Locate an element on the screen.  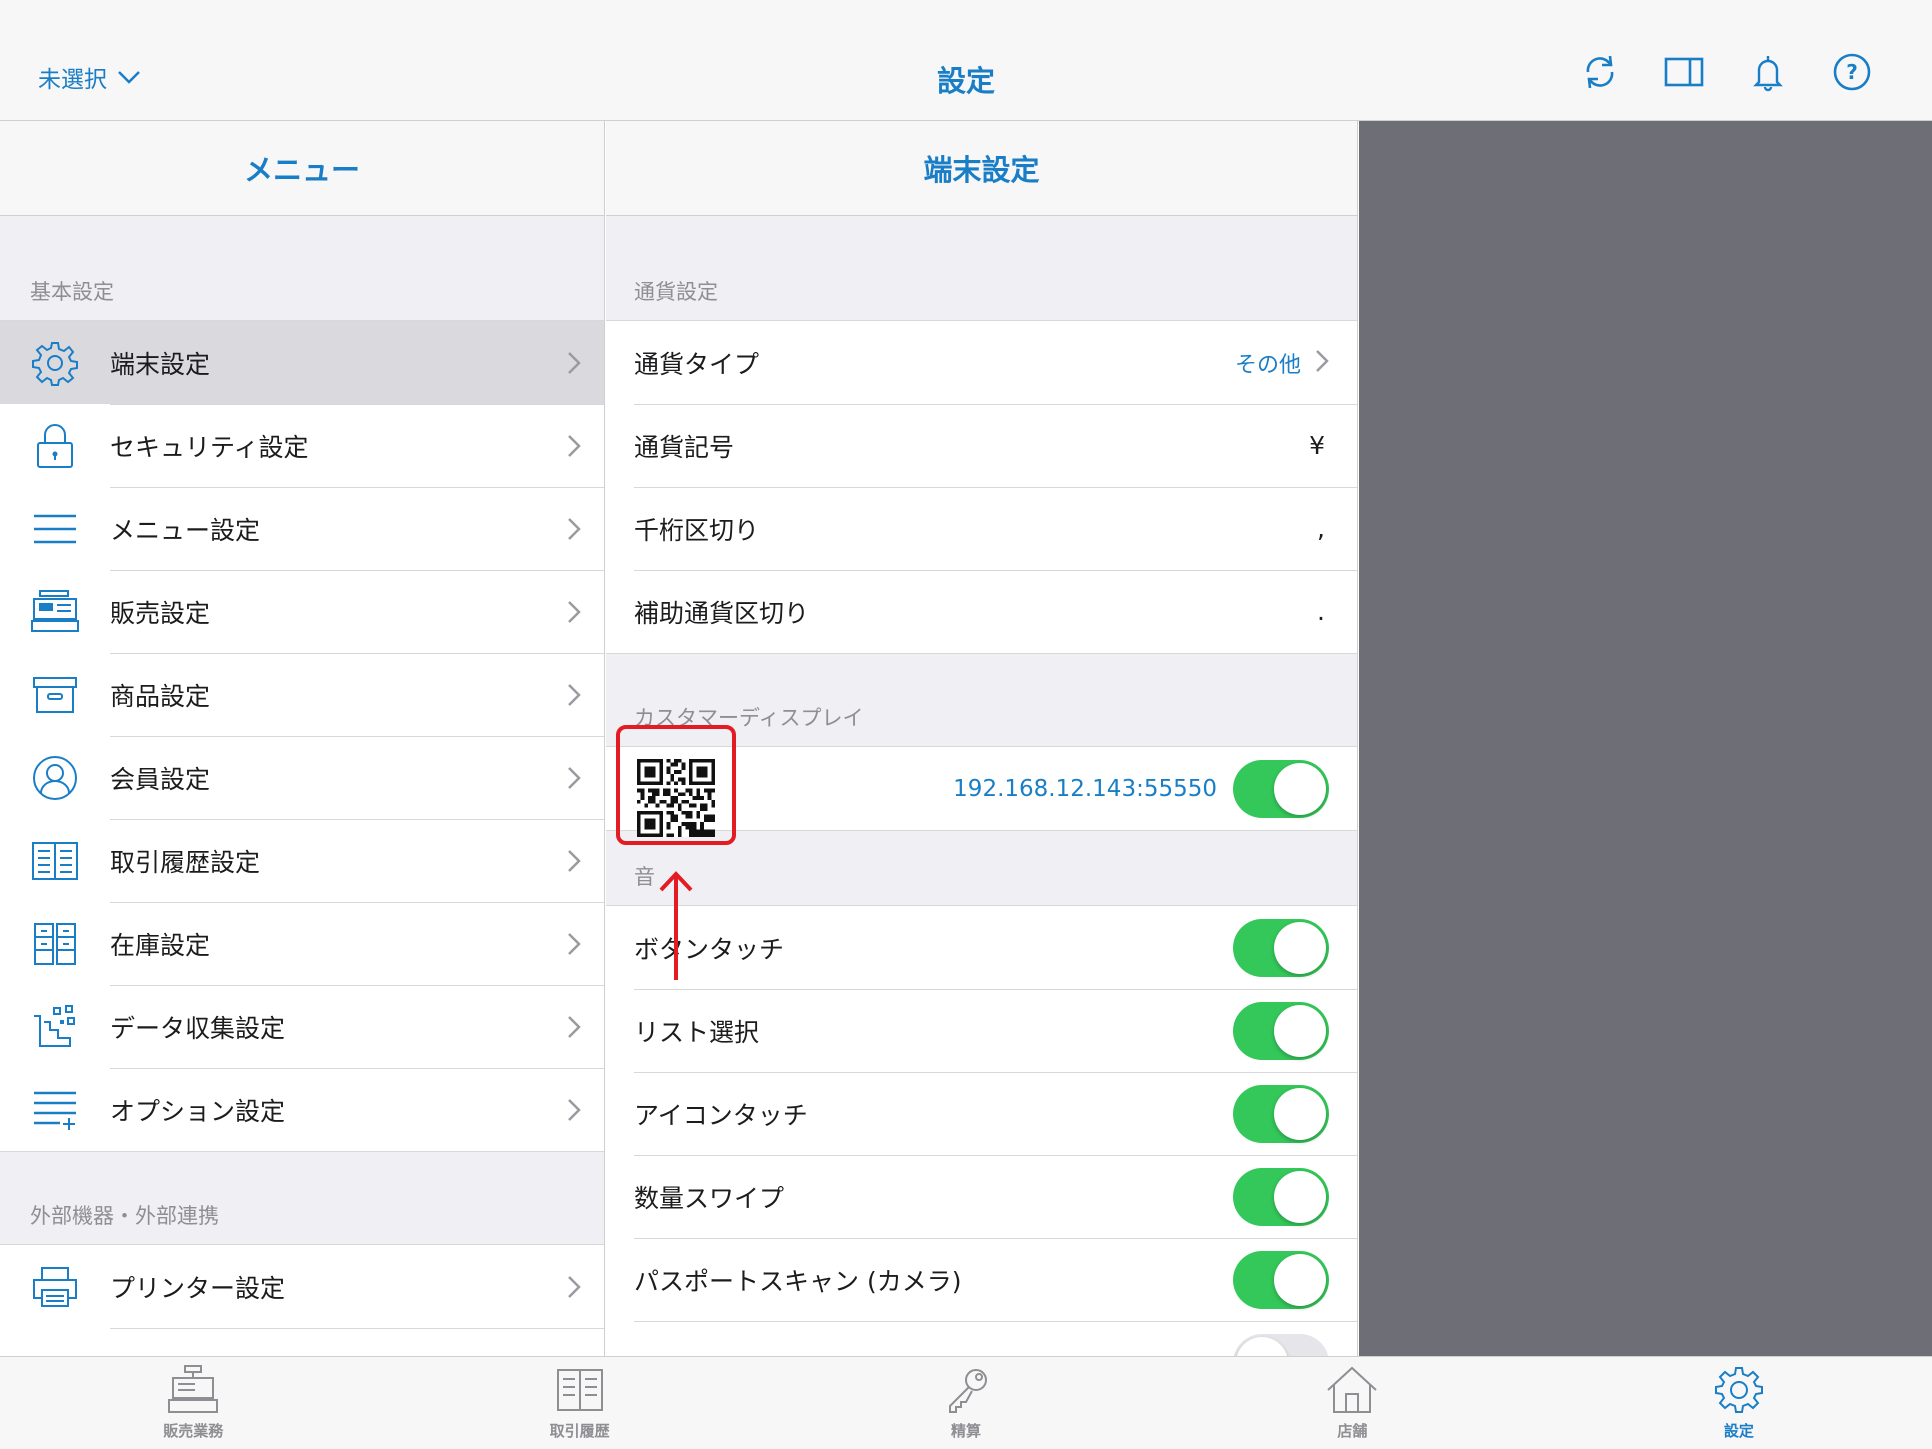
menu-item-members: 会員設定 is located at coordinates (302, 777).